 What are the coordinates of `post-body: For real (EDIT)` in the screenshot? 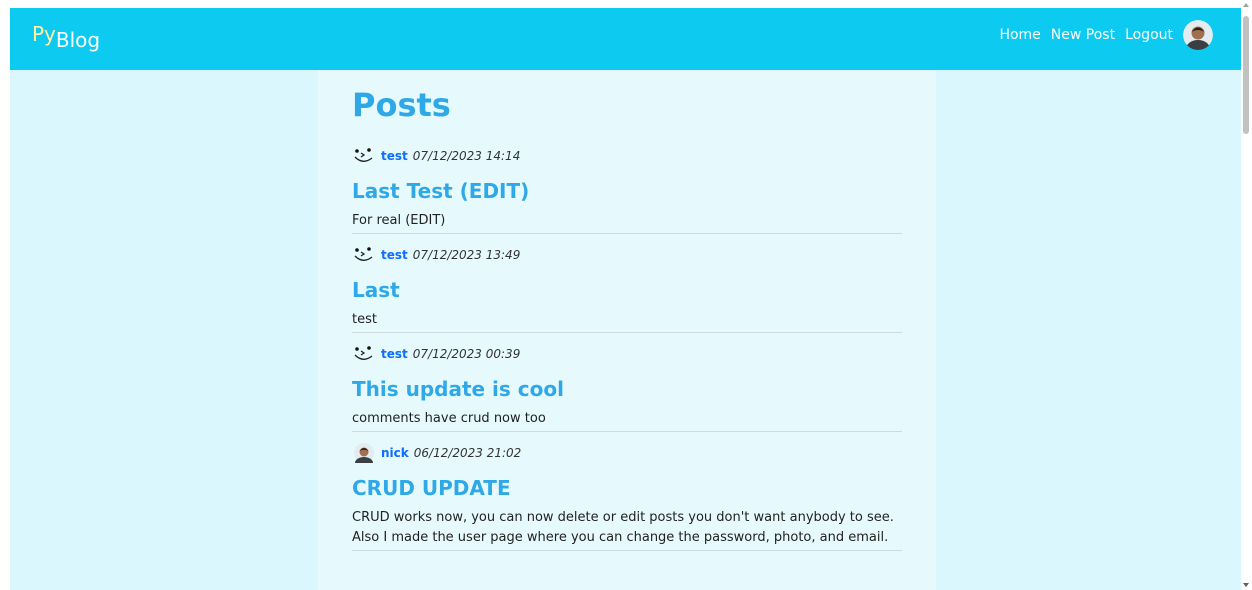 It's located at (399, 220).